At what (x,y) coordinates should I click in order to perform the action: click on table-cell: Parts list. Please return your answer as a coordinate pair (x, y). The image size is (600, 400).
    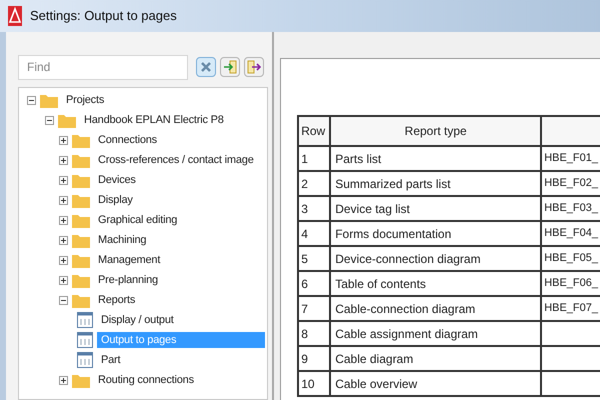
    Looking at the image, I should click on (436, 158).